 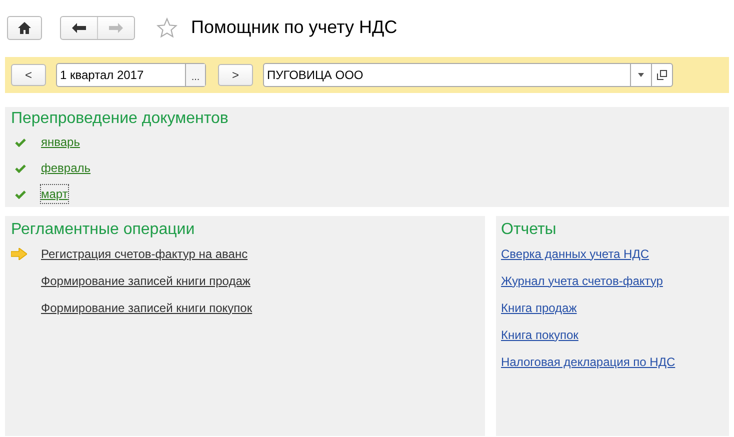 I want to click on previous-period-button: <, so click(x=28, y=75).